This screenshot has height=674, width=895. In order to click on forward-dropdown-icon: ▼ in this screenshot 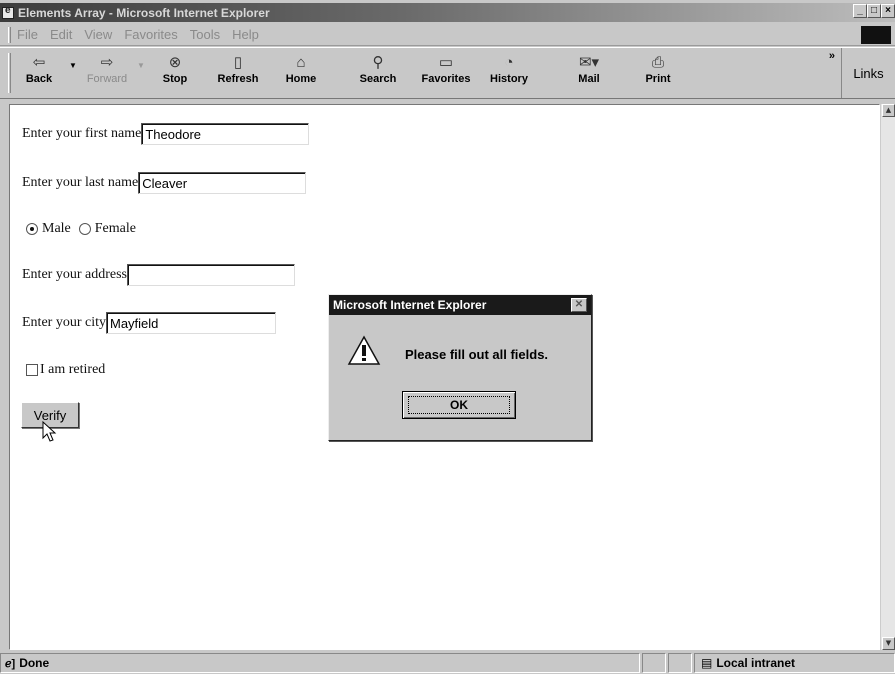, I will do `click(141, 65)`.